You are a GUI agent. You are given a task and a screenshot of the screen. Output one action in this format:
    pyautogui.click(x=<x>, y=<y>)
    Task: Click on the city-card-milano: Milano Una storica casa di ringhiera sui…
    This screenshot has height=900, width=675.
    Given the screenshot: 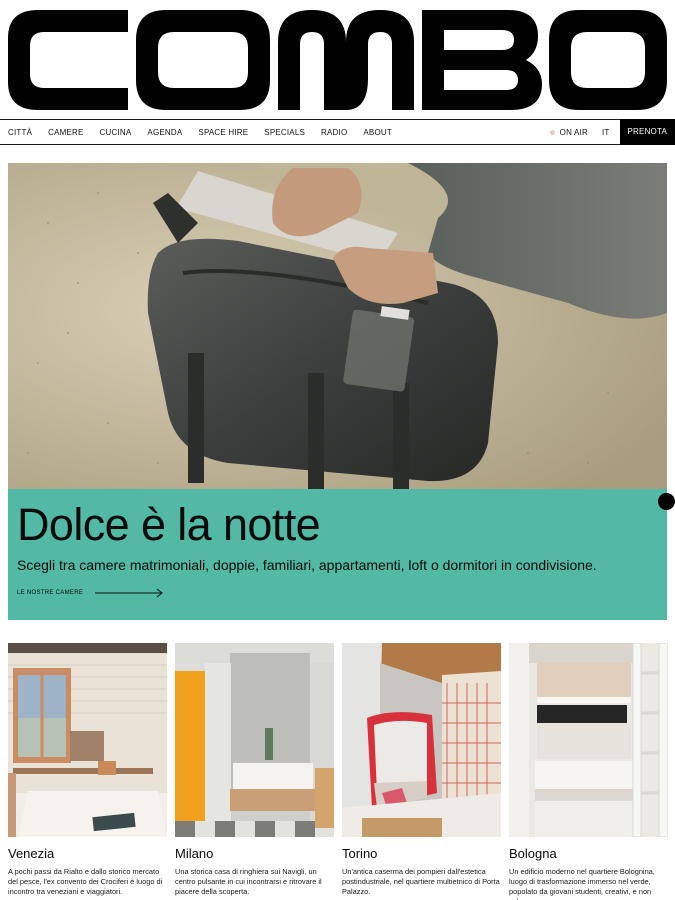 What is the action you would take?
    pyautogui.click(x=254, y=771)
    